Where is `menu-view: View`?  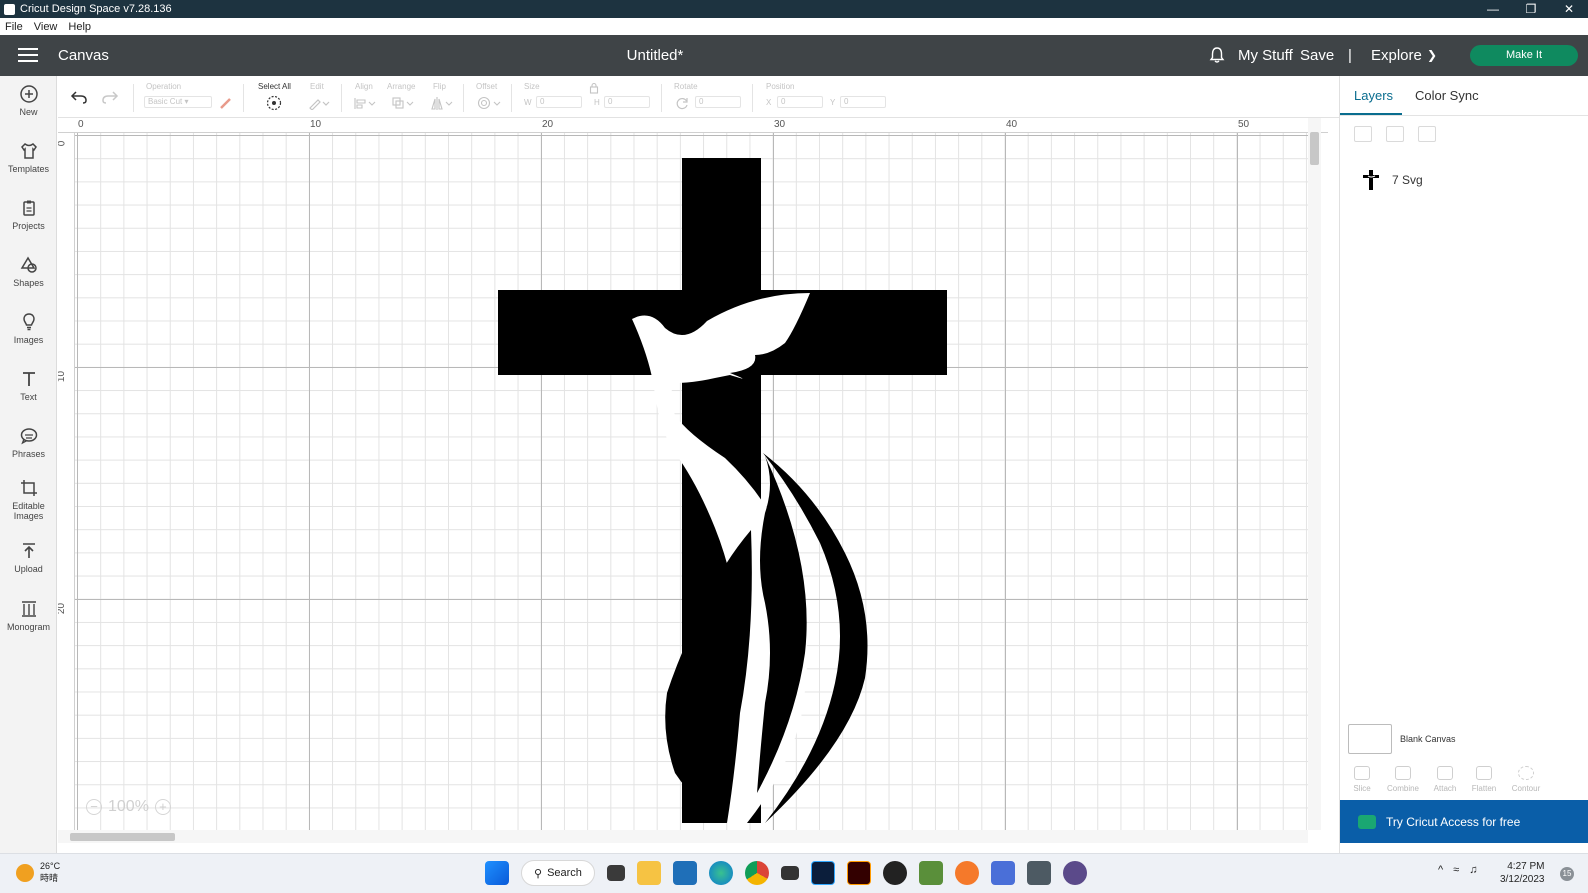
menu-view: View is located at coordinates (46, 27).